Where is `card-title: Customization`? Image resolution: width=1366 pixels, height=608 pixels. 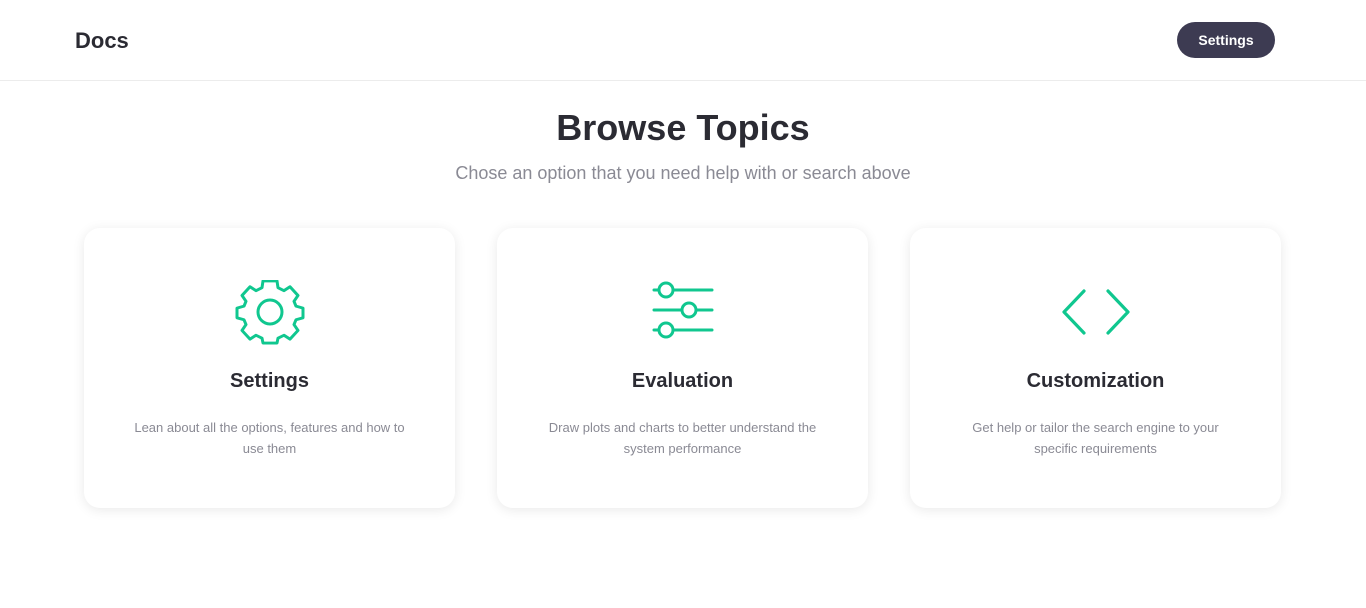 card-title: Customization is located at coordinates (1095, 381).